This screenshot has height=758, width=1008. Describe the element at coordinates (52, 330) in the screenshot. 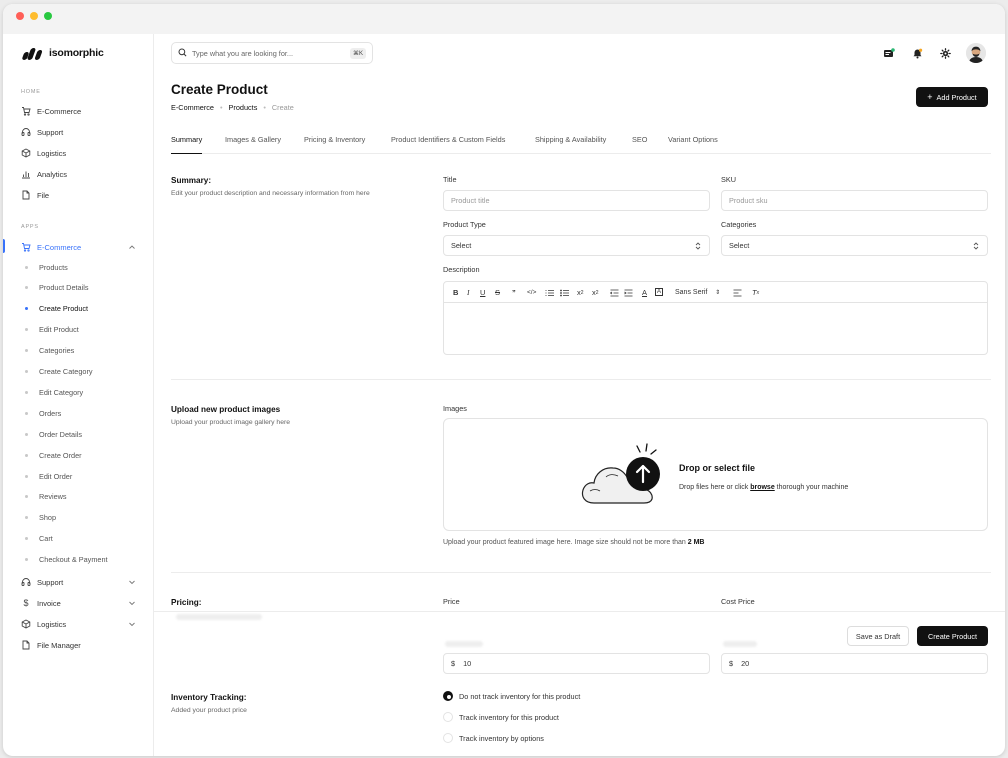

I see `sidebar-subitem: Edit Product` at that location.